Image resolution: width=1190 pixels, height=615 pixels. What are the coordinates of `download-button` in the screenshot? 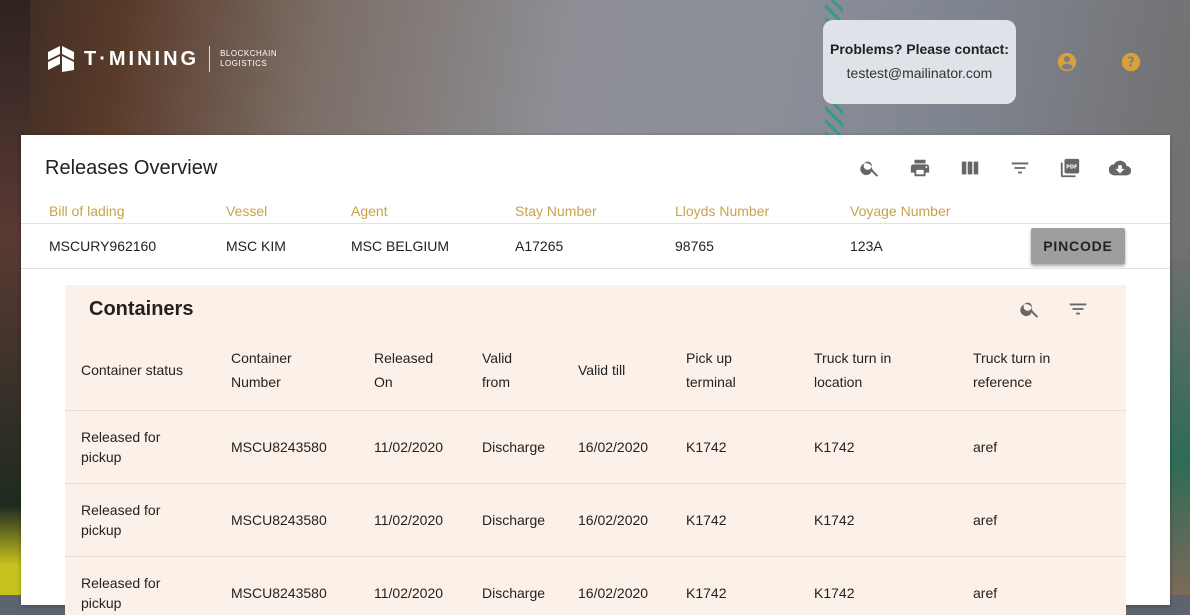 It's located at (1120, 168).